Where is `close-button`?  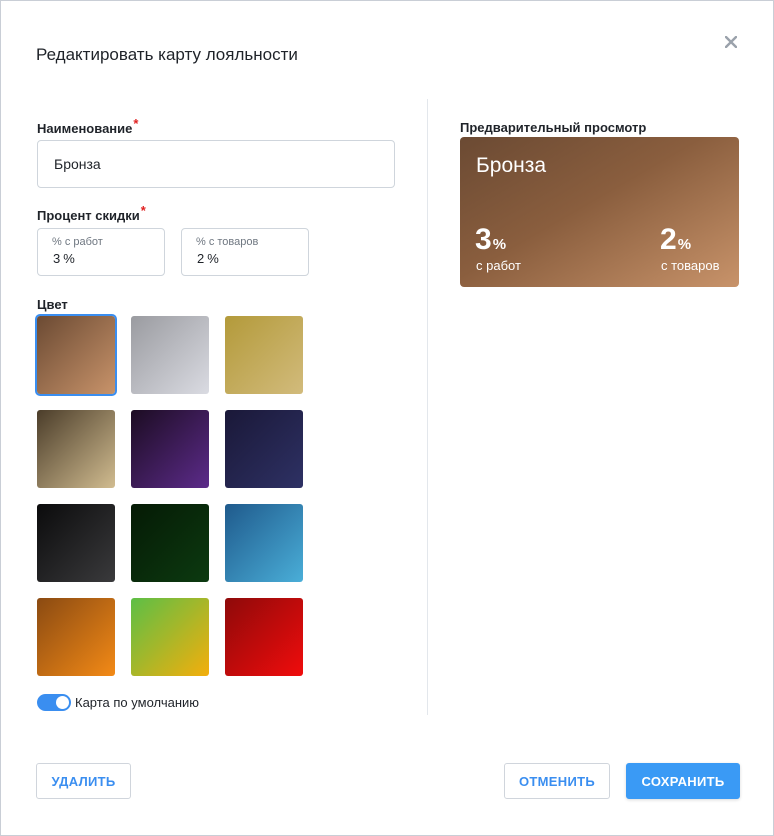 close-button is located at coordinates (731, 42).